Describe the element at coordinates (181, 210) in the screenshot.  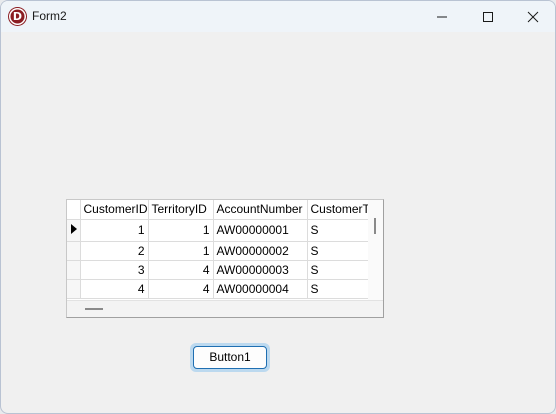
I see `column-header-territoryid: TerritoryID` at that location.